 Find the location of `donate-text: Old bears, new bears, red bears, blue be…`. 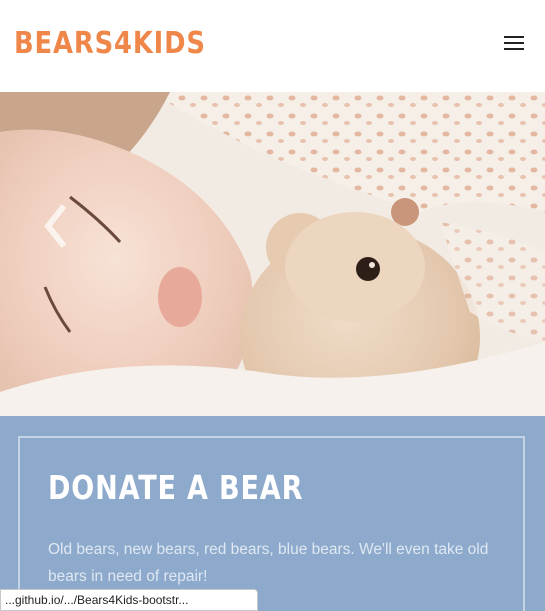

donate-text: Old bears, new bears, red bears, blue be… is located at coordinates (268, 563).